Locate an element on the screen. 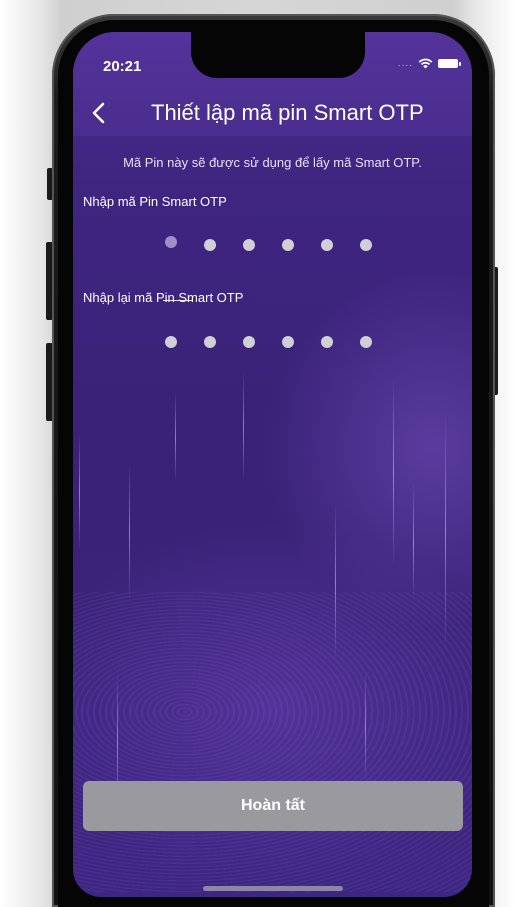 The height and width of the screenshot is (907, 515). pin-entry-label: Nhập mã Pin Smart OTP is located at coordinates (155, 201).